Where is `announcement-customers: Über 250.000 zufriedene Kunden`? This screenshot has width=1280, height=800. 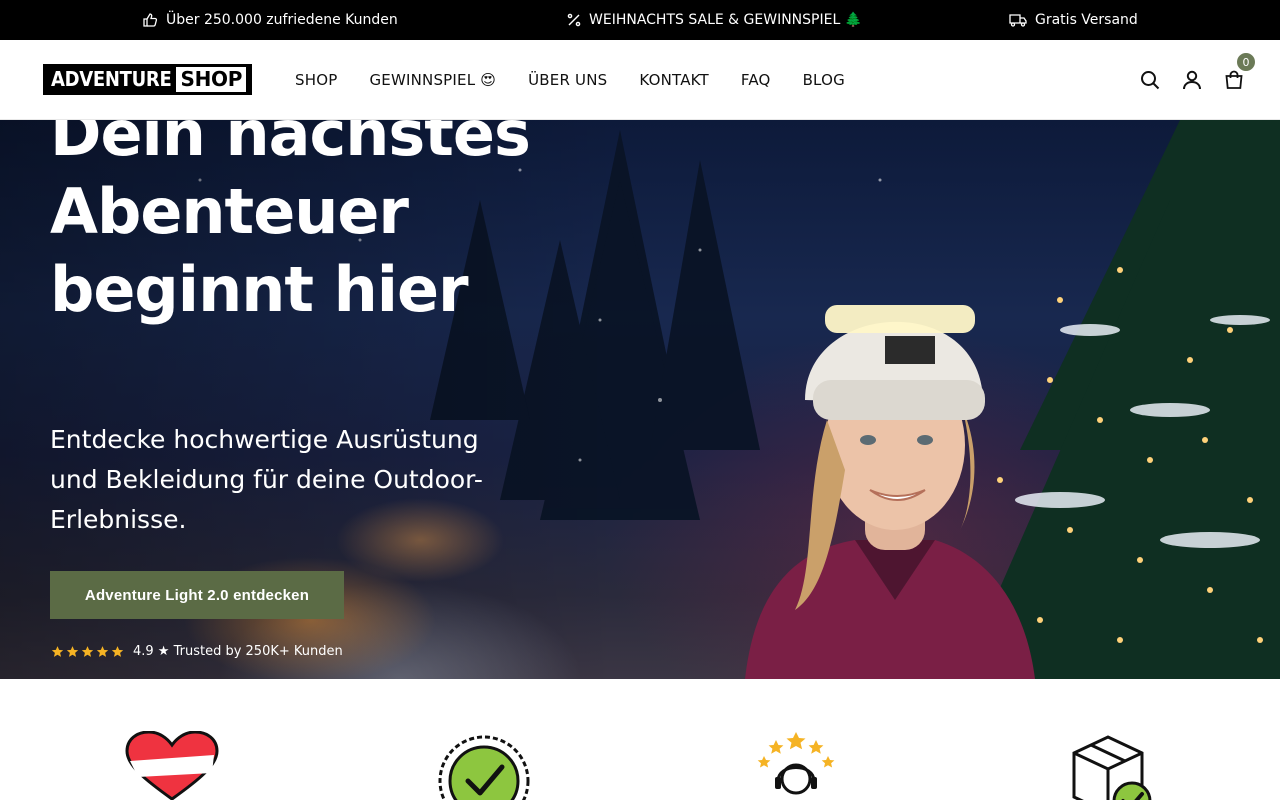
announcement-customers: Über 250.000 zufriedene Kunden is located at coordinates (270, 20).